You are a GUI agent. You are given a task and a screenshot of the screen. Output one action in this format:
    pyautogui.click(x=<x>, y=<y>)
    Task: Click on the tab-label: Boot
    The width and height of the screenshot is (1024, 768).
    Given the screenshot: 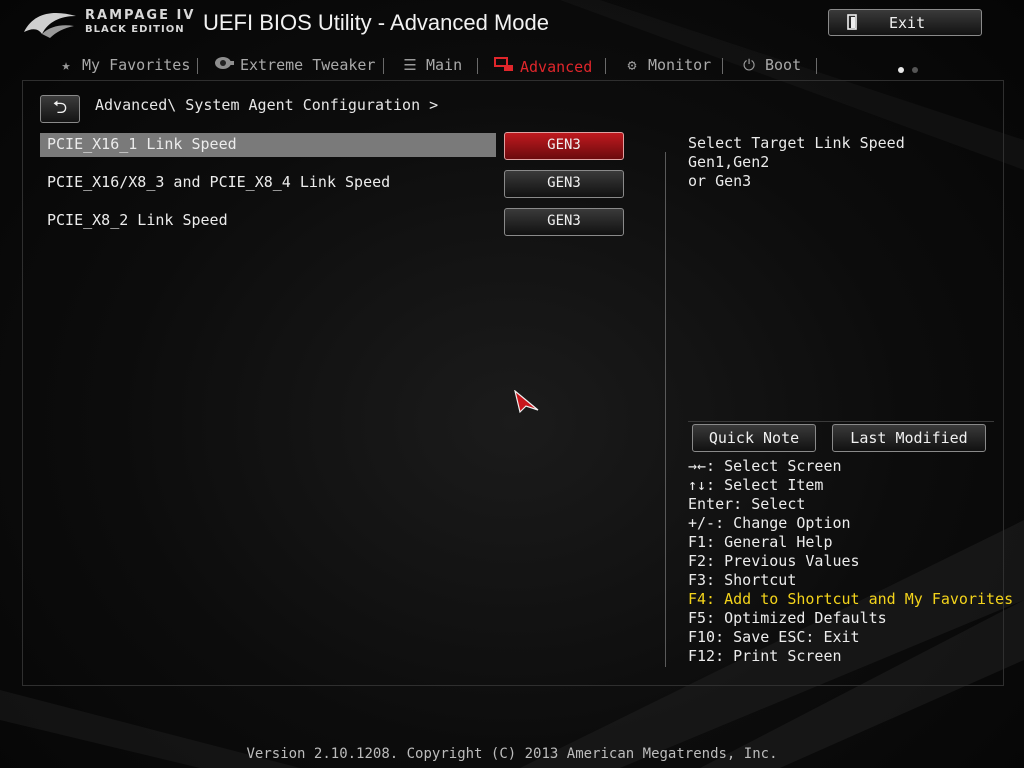 What is the action you would take?
    pyautogui.click(x=783, y=65)
    